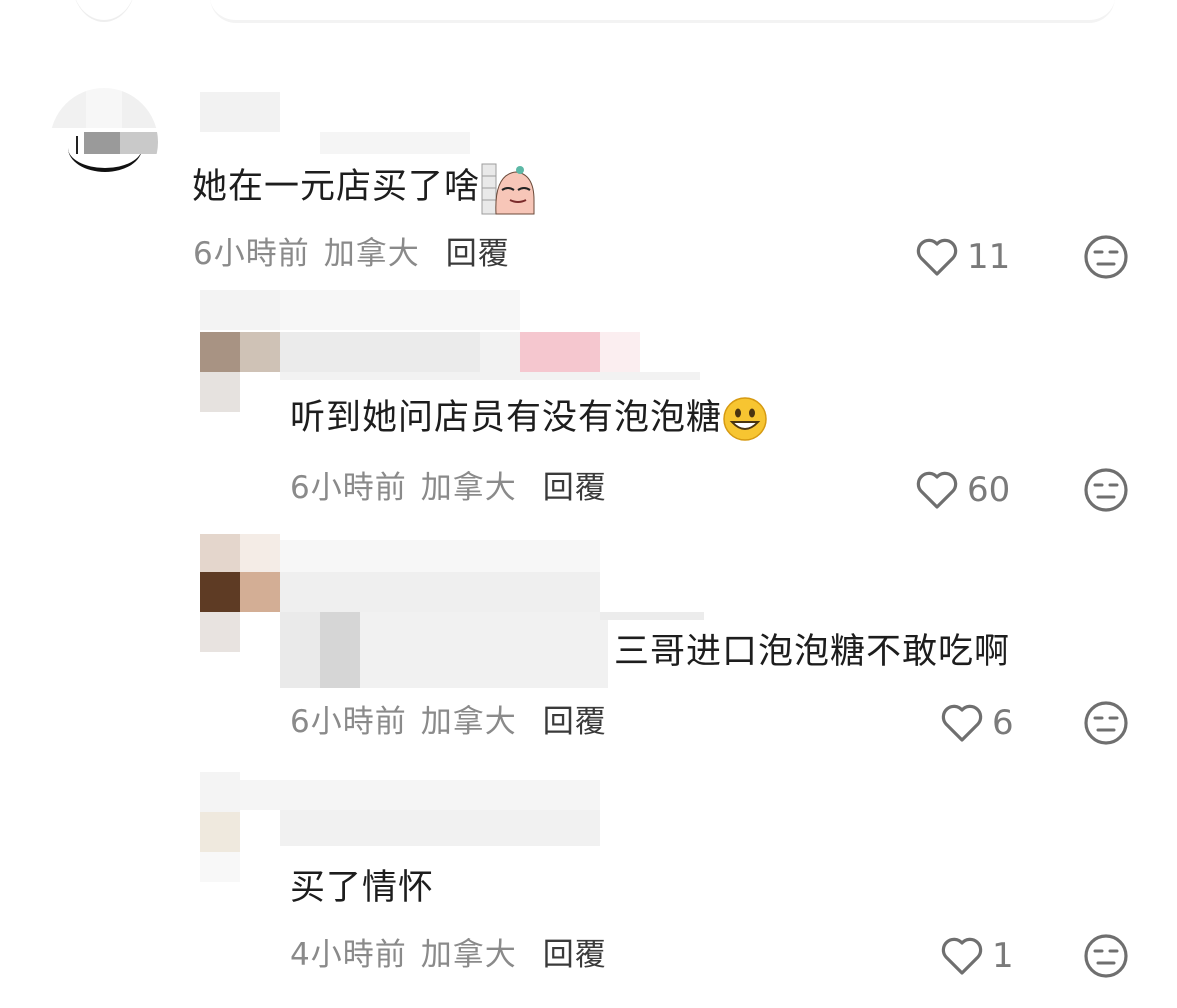  What do you see at coordinates (662, 11) in the screenshot?
I see `previous-input-bar-edge` at bounding box center [662, 11].